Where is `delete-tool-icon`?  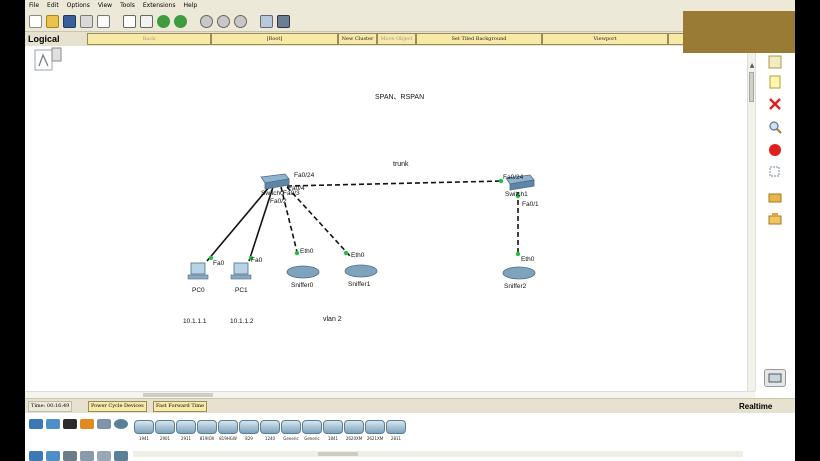
delete-tool-icon is located at coordinates (775, 104).